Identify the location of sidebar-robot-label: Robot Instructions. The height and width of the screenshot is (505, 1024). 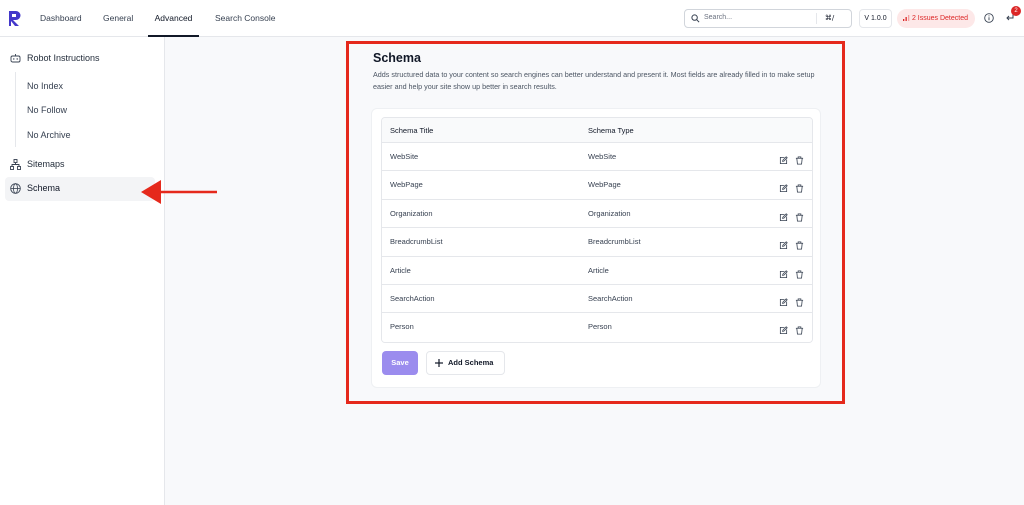
(63, 58).